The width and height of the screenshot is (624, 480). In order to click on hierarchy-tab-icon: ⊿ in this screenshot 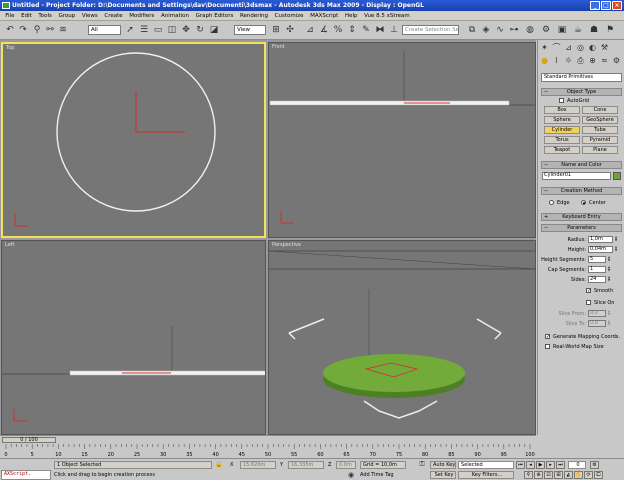, I will do `click(568, 47)`.